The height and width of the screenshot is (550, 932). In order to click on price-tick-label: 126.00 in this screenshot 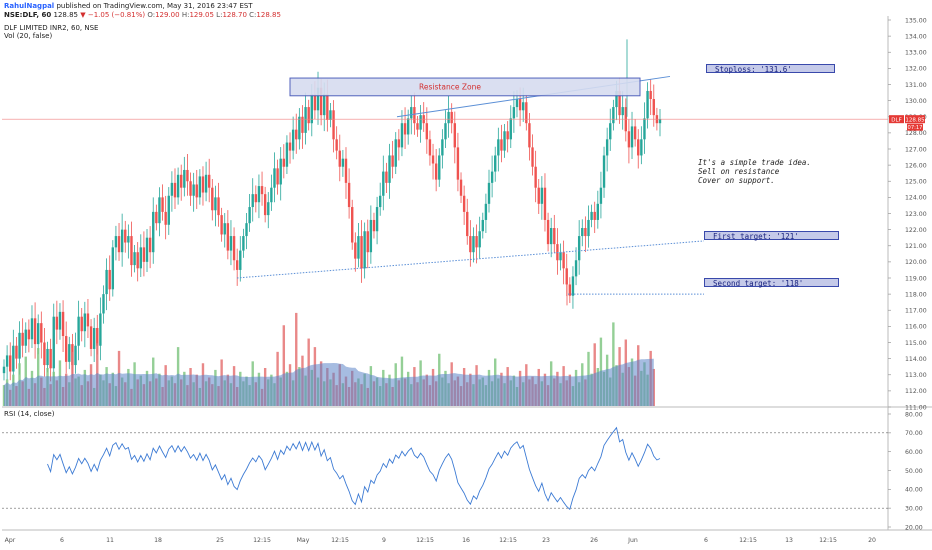, I will do `click(916, 165)`.